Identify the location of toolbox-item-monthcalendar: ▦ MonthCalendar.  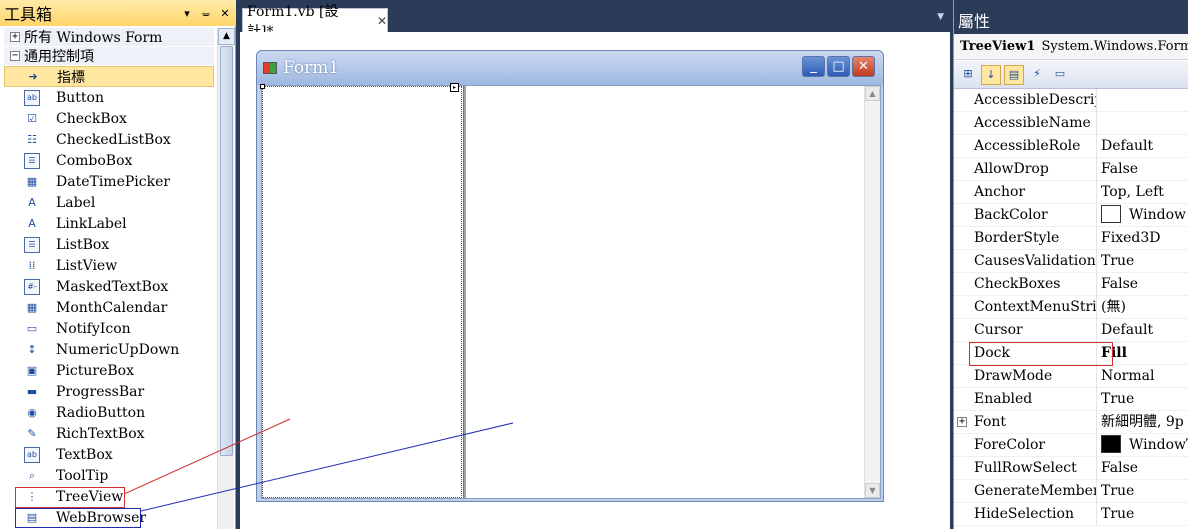
(109, 307).